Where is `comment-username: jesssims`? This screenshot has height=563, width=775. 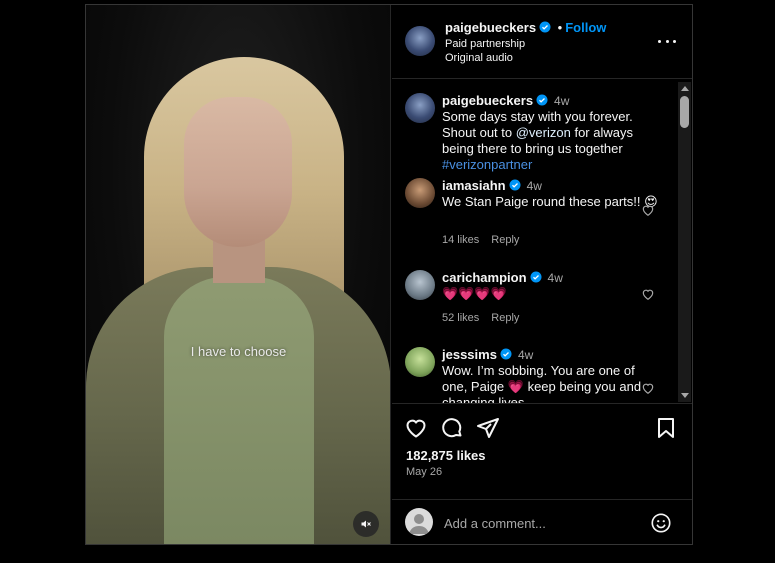 comment-username: jesssims is located at coordinates (469, 354).